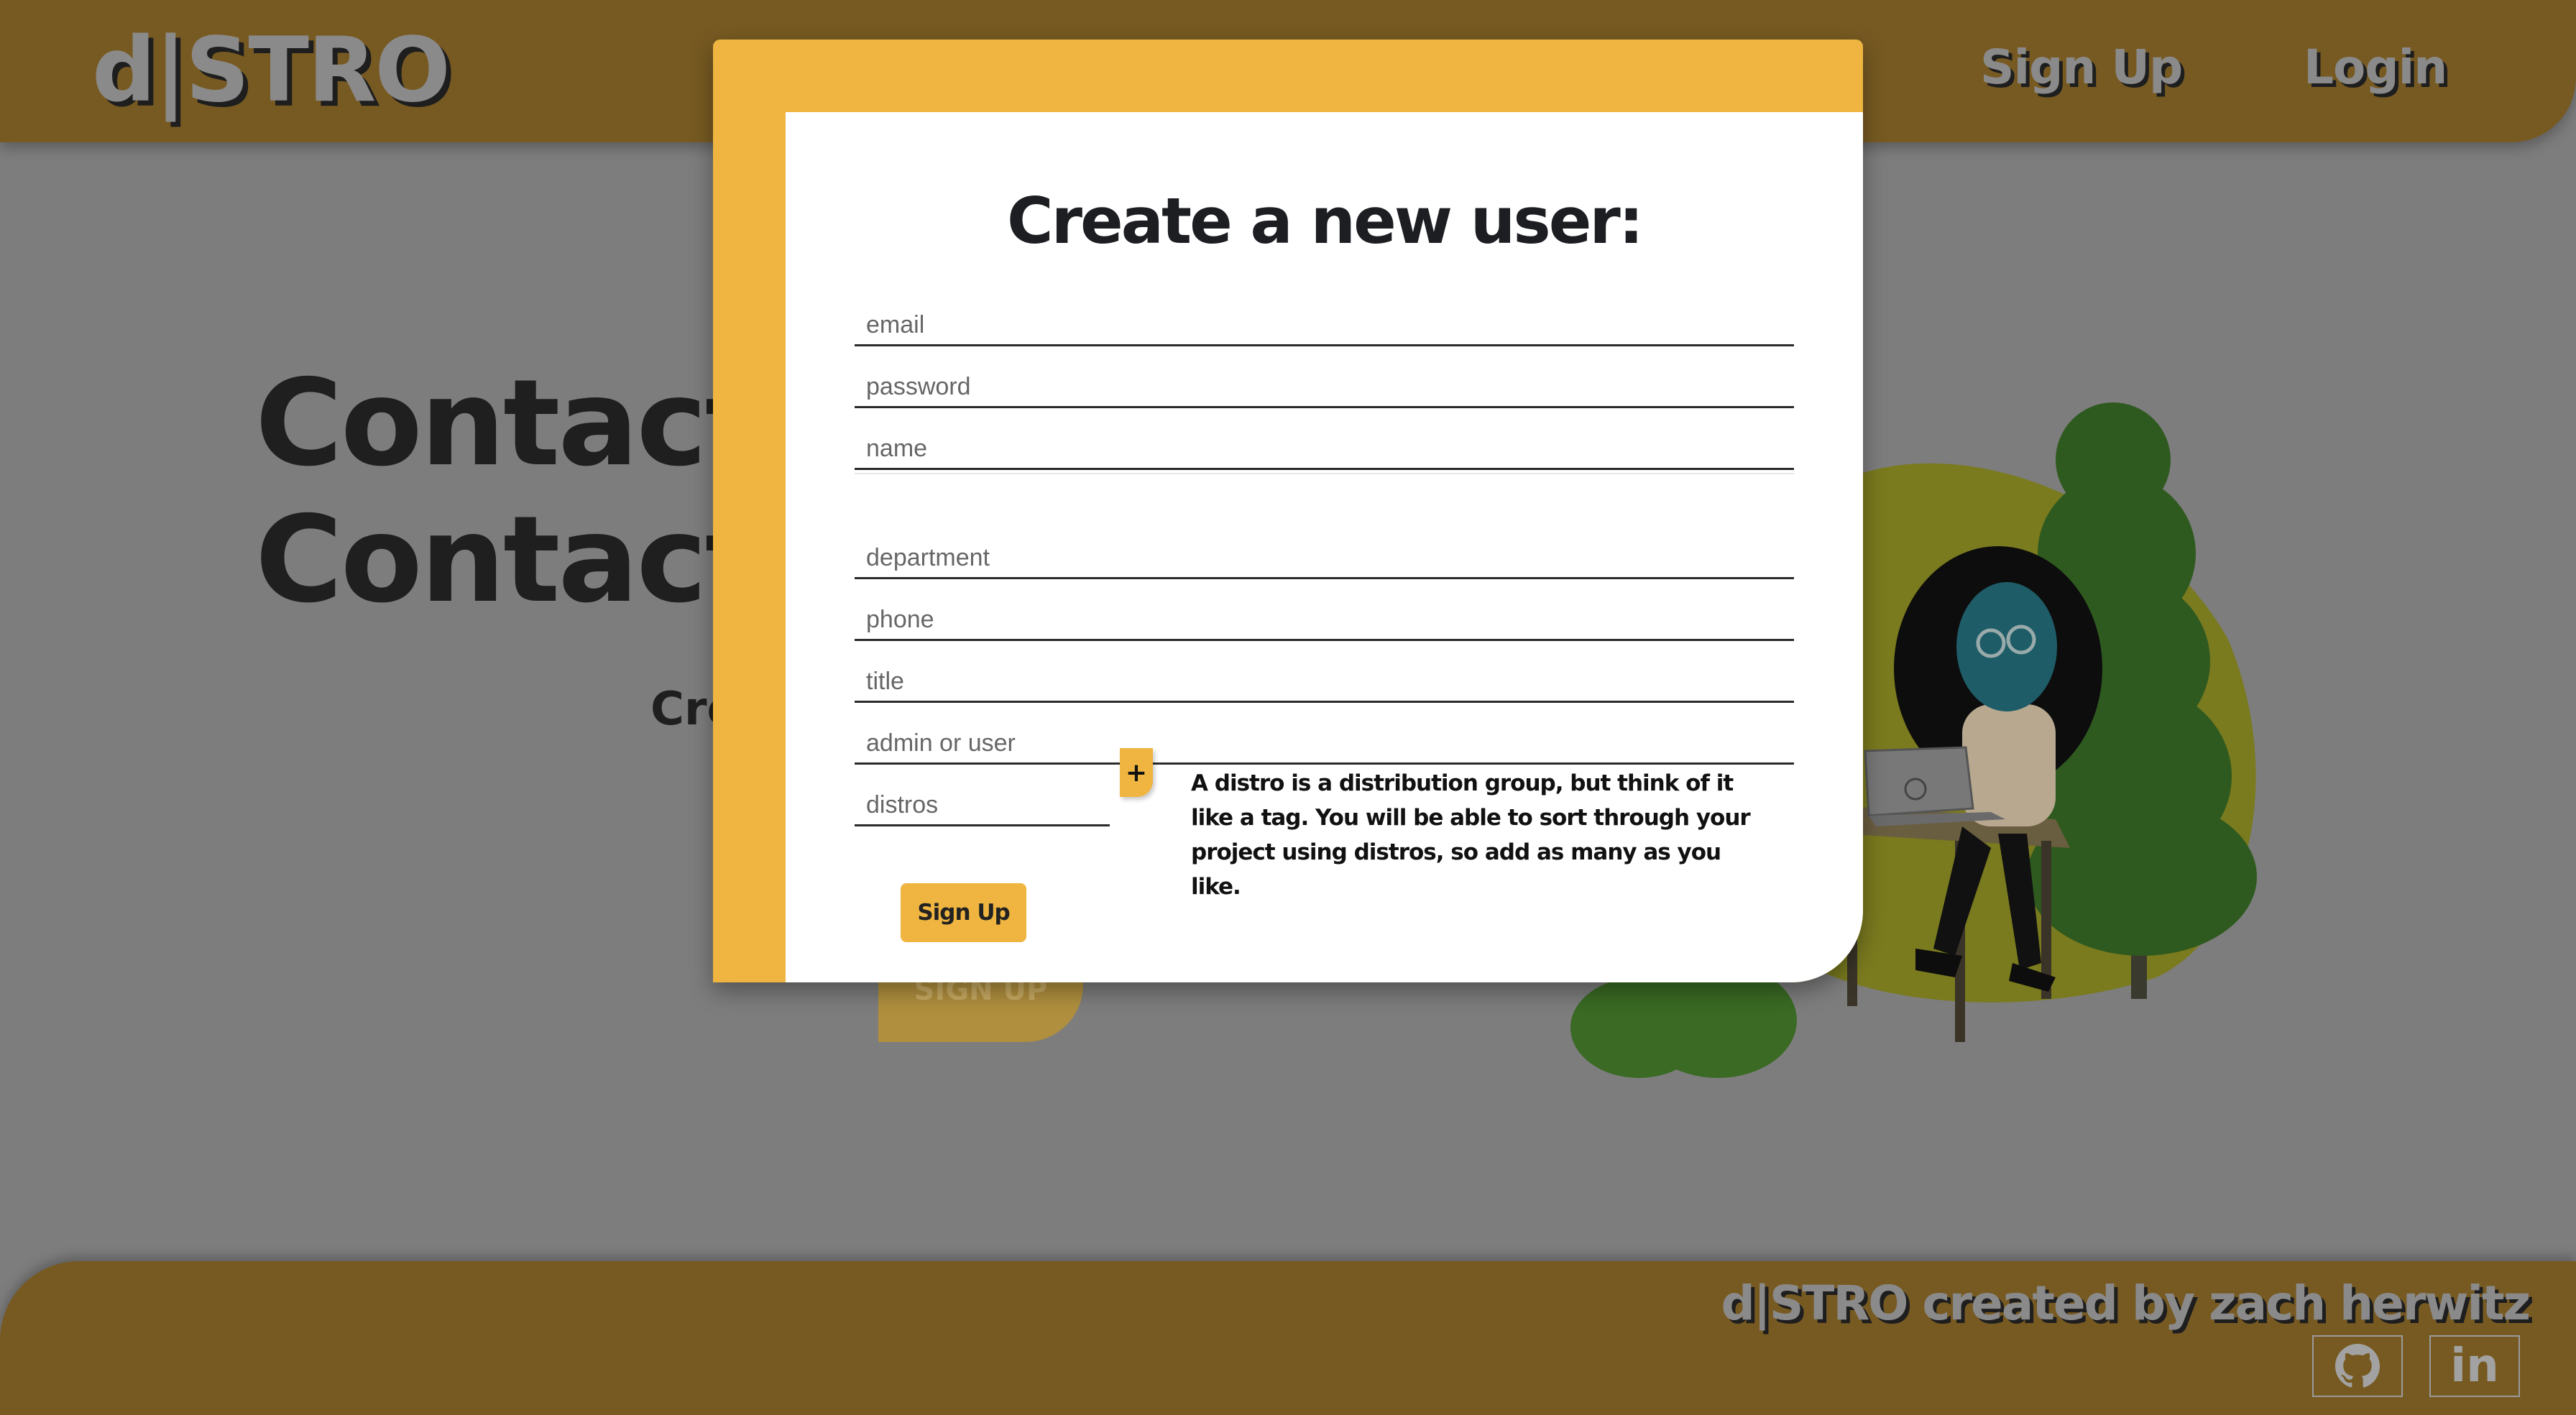  I want to click on brand-logo: d|STRO, so click(271, 70).